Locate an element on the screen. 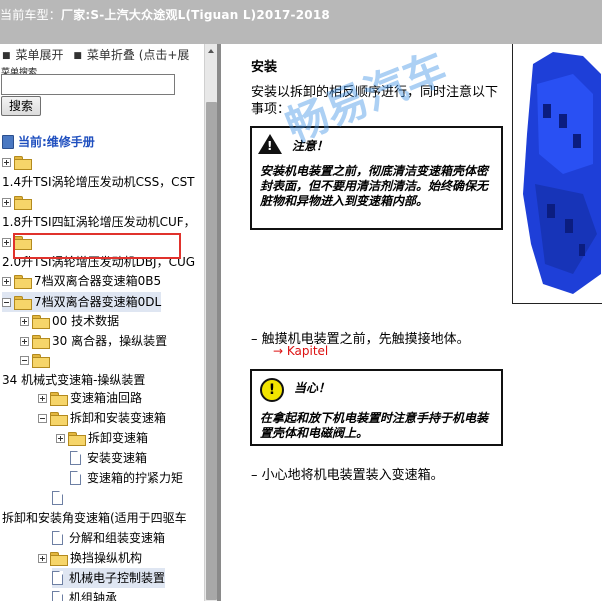 The width and height of the screenshot is (602, 601). caution-header: ! 当心！ is located at coordinates (295, 390).